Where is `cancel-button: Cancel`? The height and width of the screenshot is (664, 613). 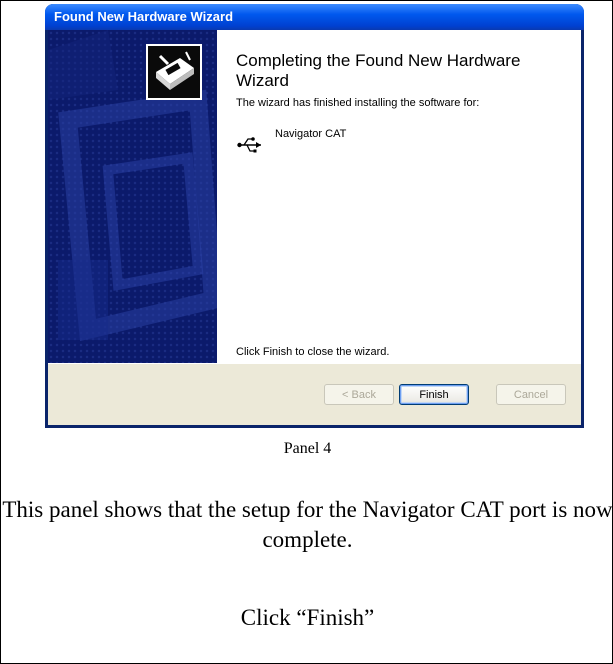
cancel-button: Cancel is located at coordinates (531, 394).